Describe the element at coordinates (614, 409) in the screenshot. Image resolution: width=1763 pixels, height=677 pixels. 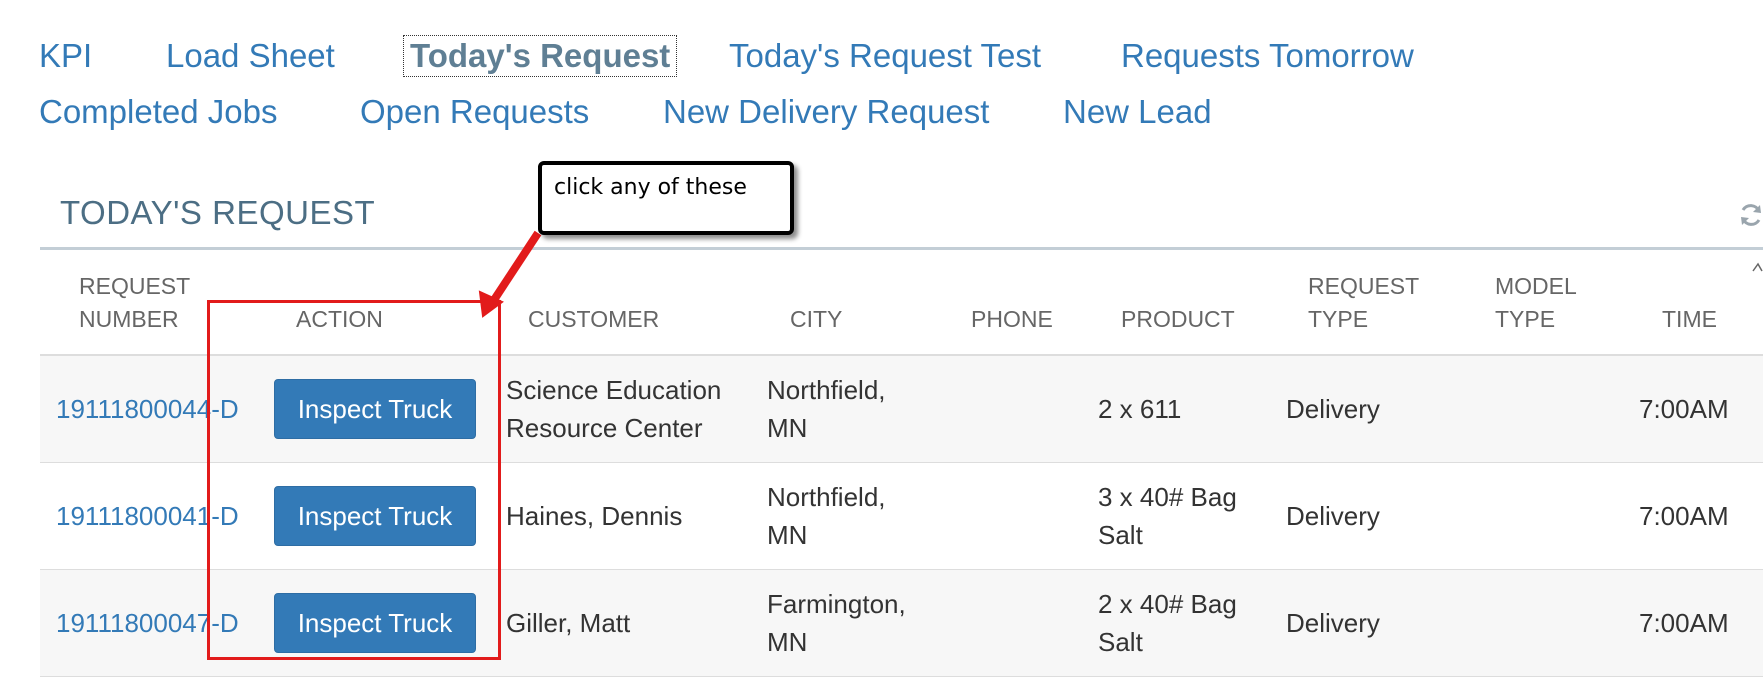
I see `customer-cell: Science Education Resource Center` at that location.